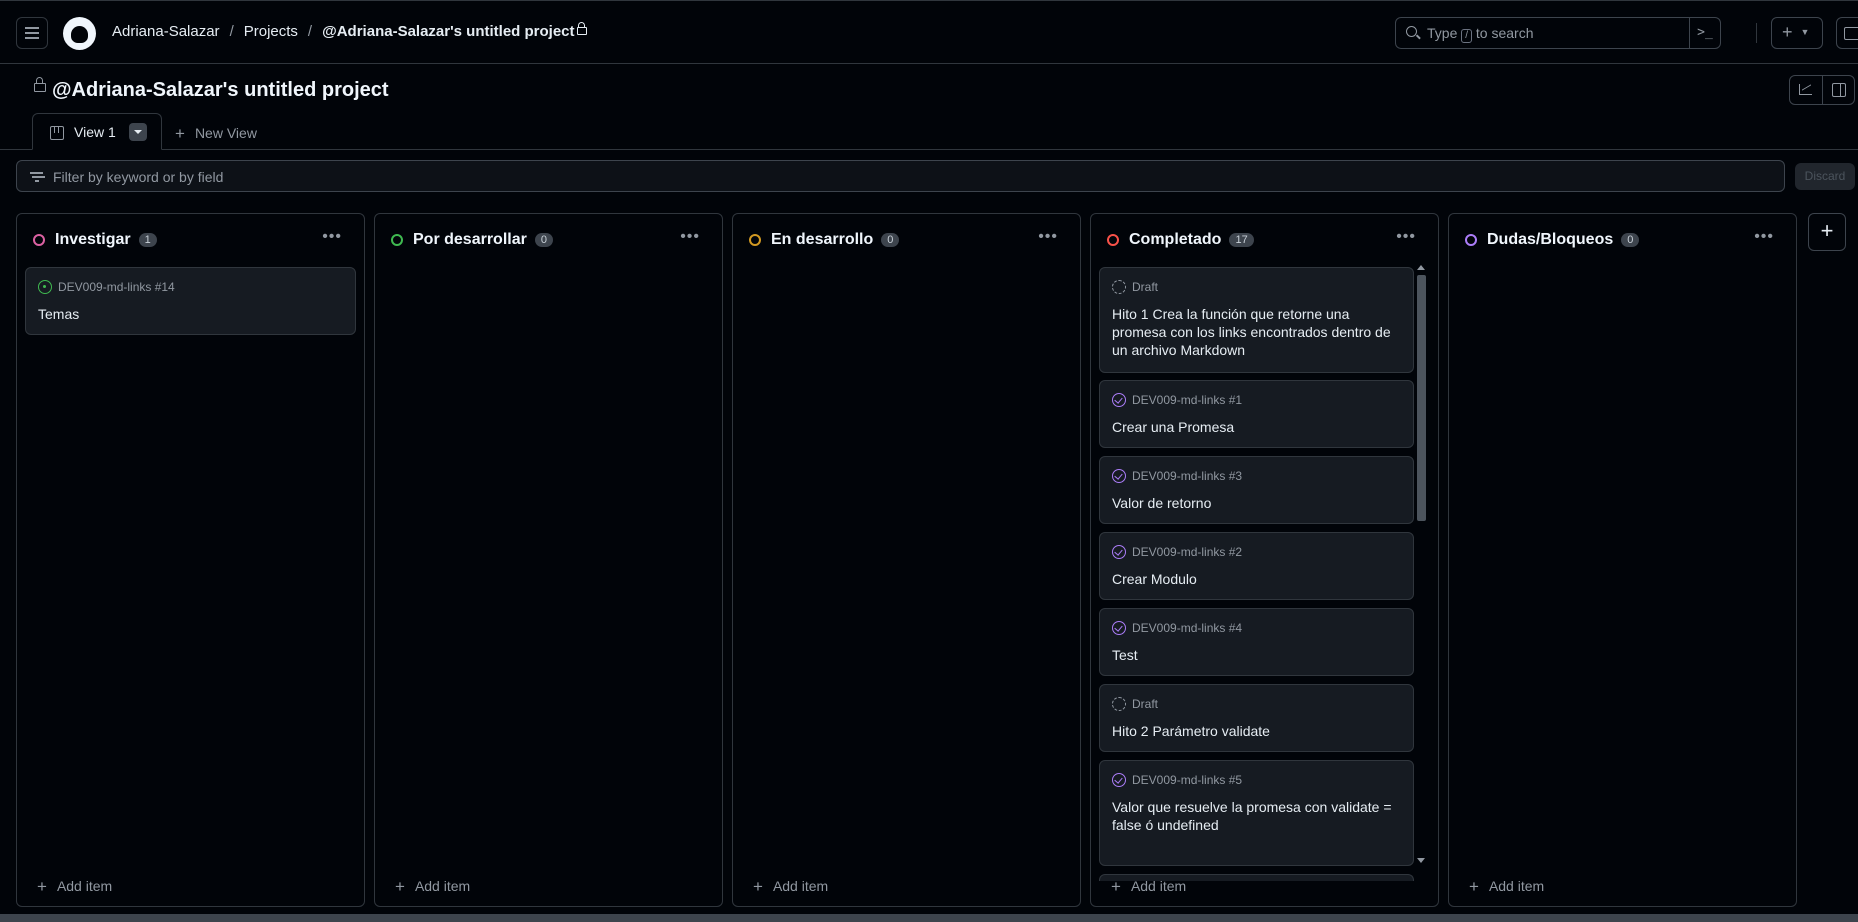 The width and height of the screenshot is (1858, 922). I want to click on lock-icon, so click(40, 84).